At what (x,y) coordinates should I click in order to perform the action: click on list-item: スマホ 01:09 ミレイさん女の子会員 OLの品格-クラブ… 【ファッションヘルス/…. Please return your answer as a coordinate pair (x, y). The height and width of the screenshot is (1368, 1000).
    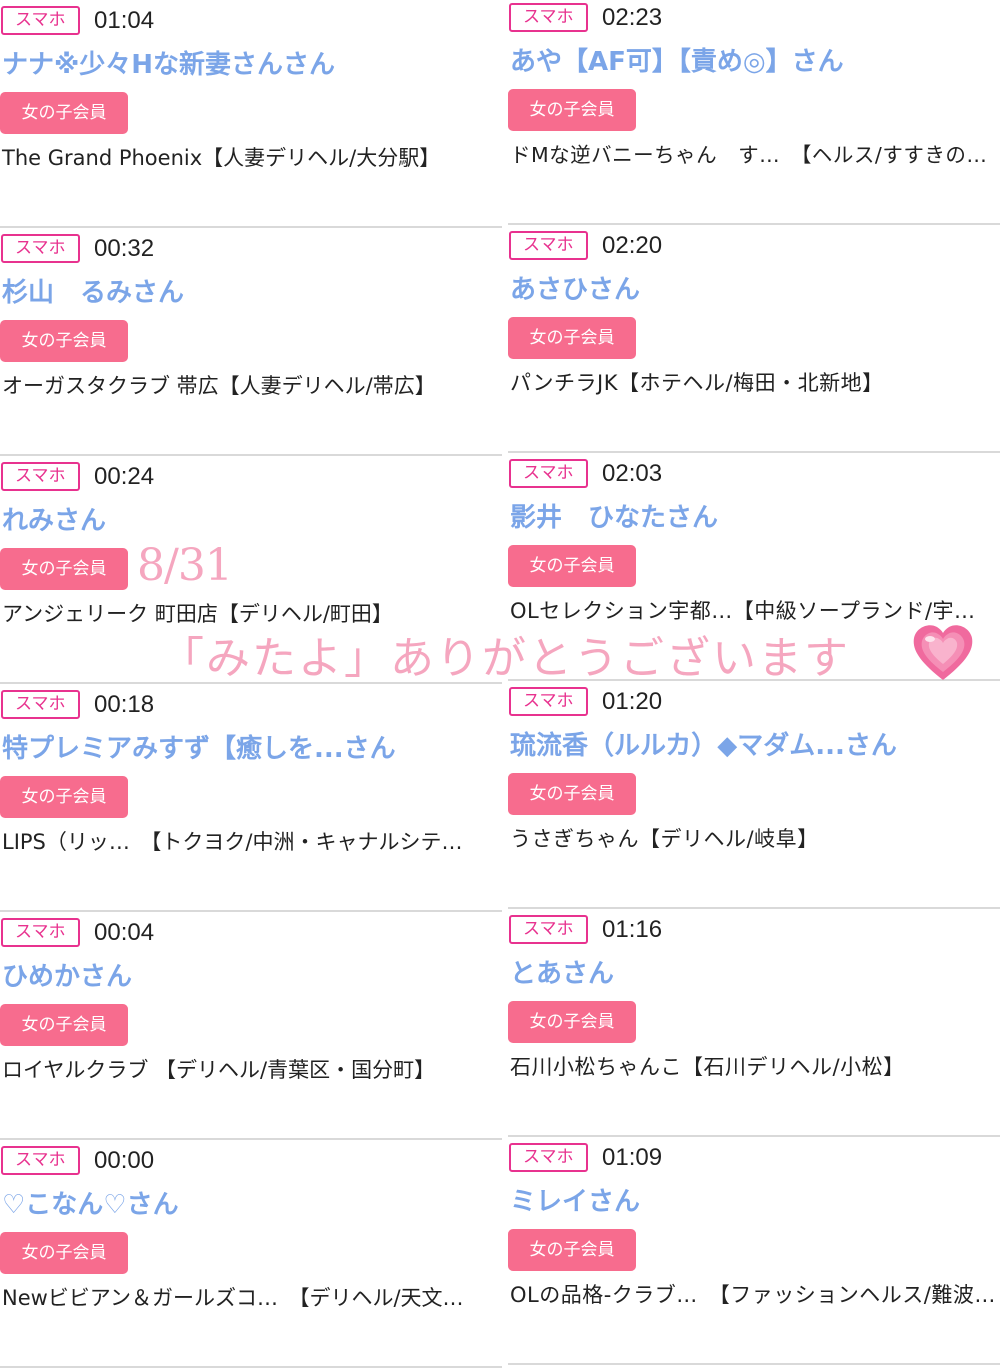
    Looking at the image, I should click on (754, 1251).